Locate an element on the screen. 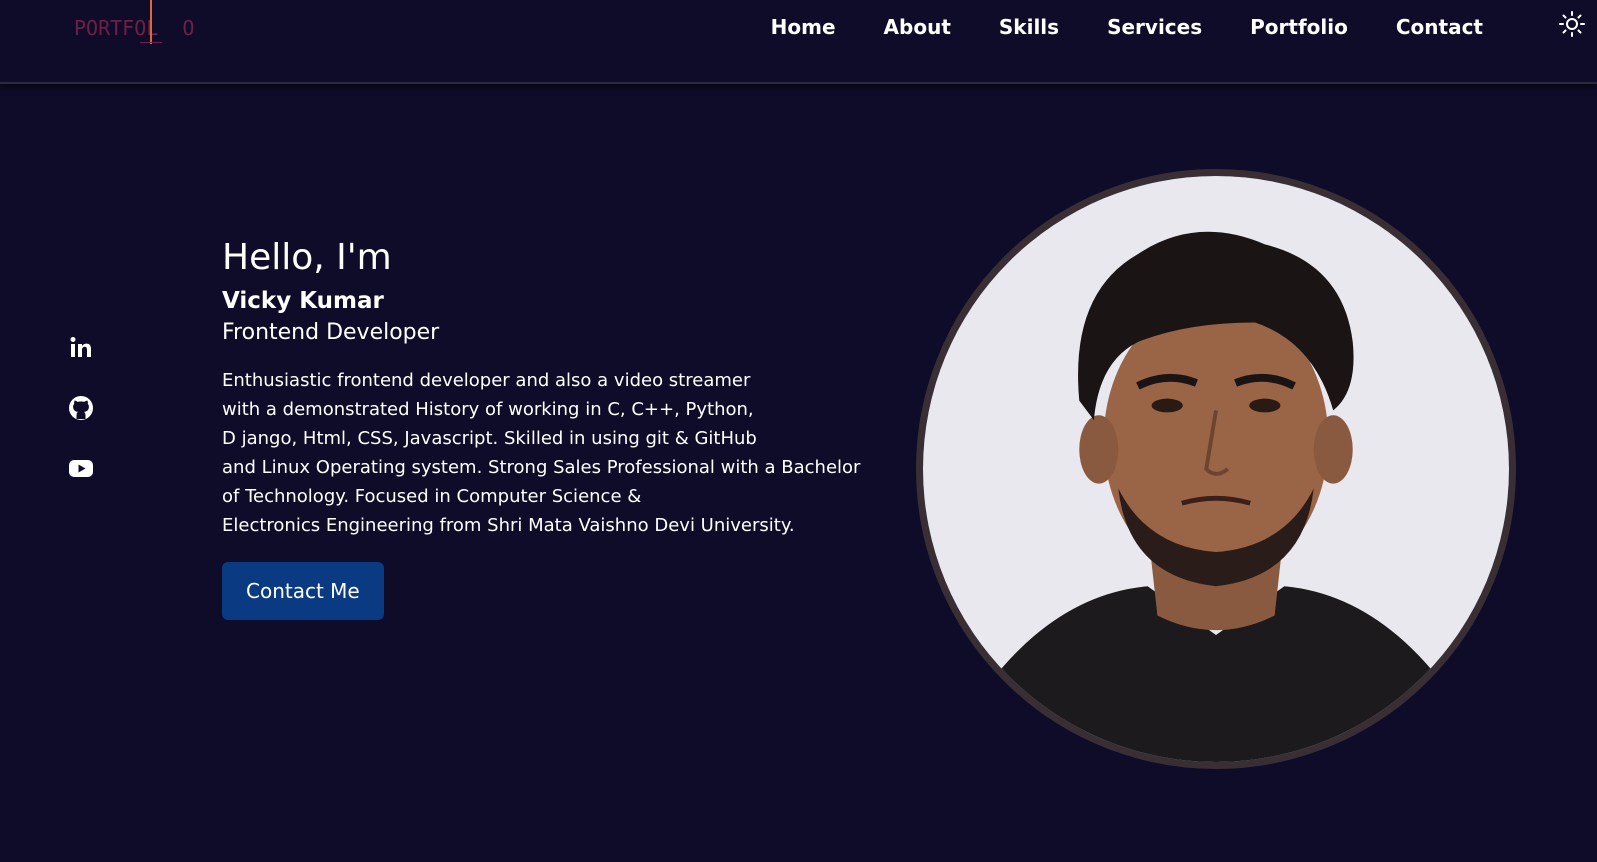 Image resolution: width=1597 pixels, height=862 pixels. social-links is located at coordinates (81, 423).